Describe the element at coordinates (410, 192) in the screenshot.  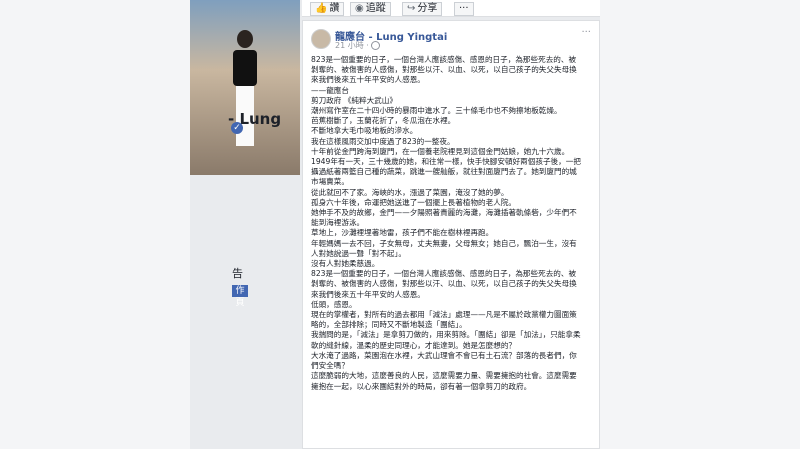
I see `post-paragraph: 從此就回不了家。海峽的水，漲過了菜園，淹沒了她的夢。` at that location.